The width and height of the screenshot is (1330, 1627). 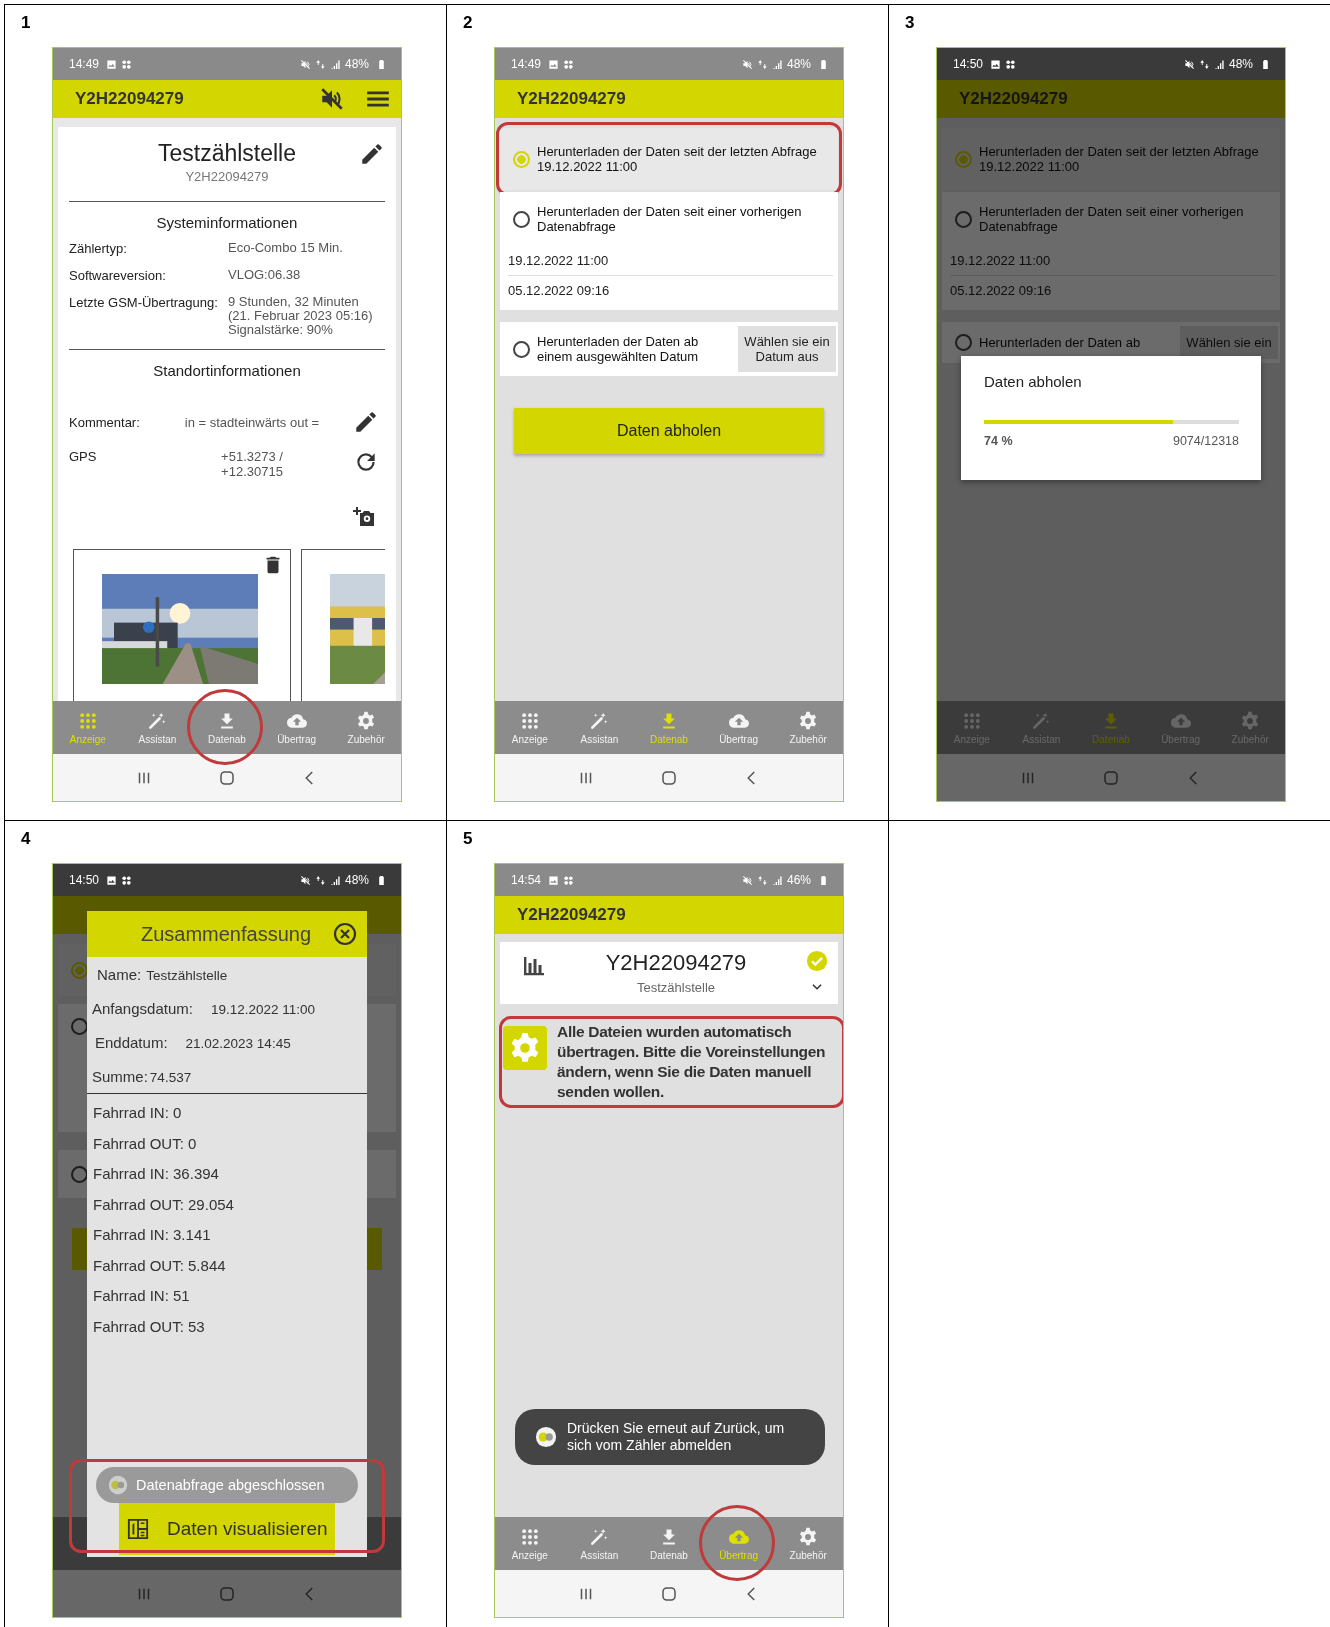 What do you see at coordinates (526, 880) in the screenshot?
I see `status-time: 14:54` at bounding box center [526, 880].